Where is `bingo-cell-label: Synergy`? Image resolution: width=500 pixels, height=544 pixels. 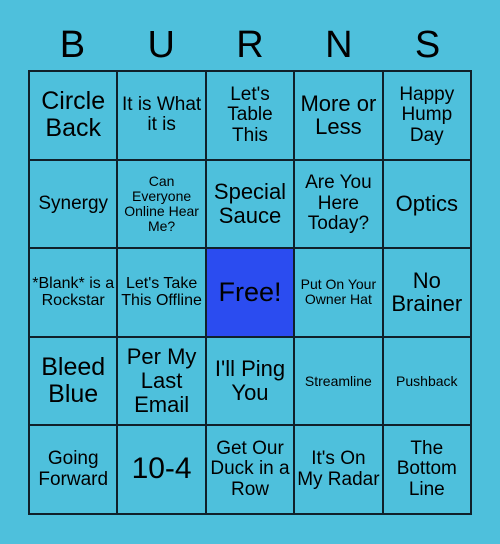 bingo-cell-label: Synergy is located at coordinates (73, 203).